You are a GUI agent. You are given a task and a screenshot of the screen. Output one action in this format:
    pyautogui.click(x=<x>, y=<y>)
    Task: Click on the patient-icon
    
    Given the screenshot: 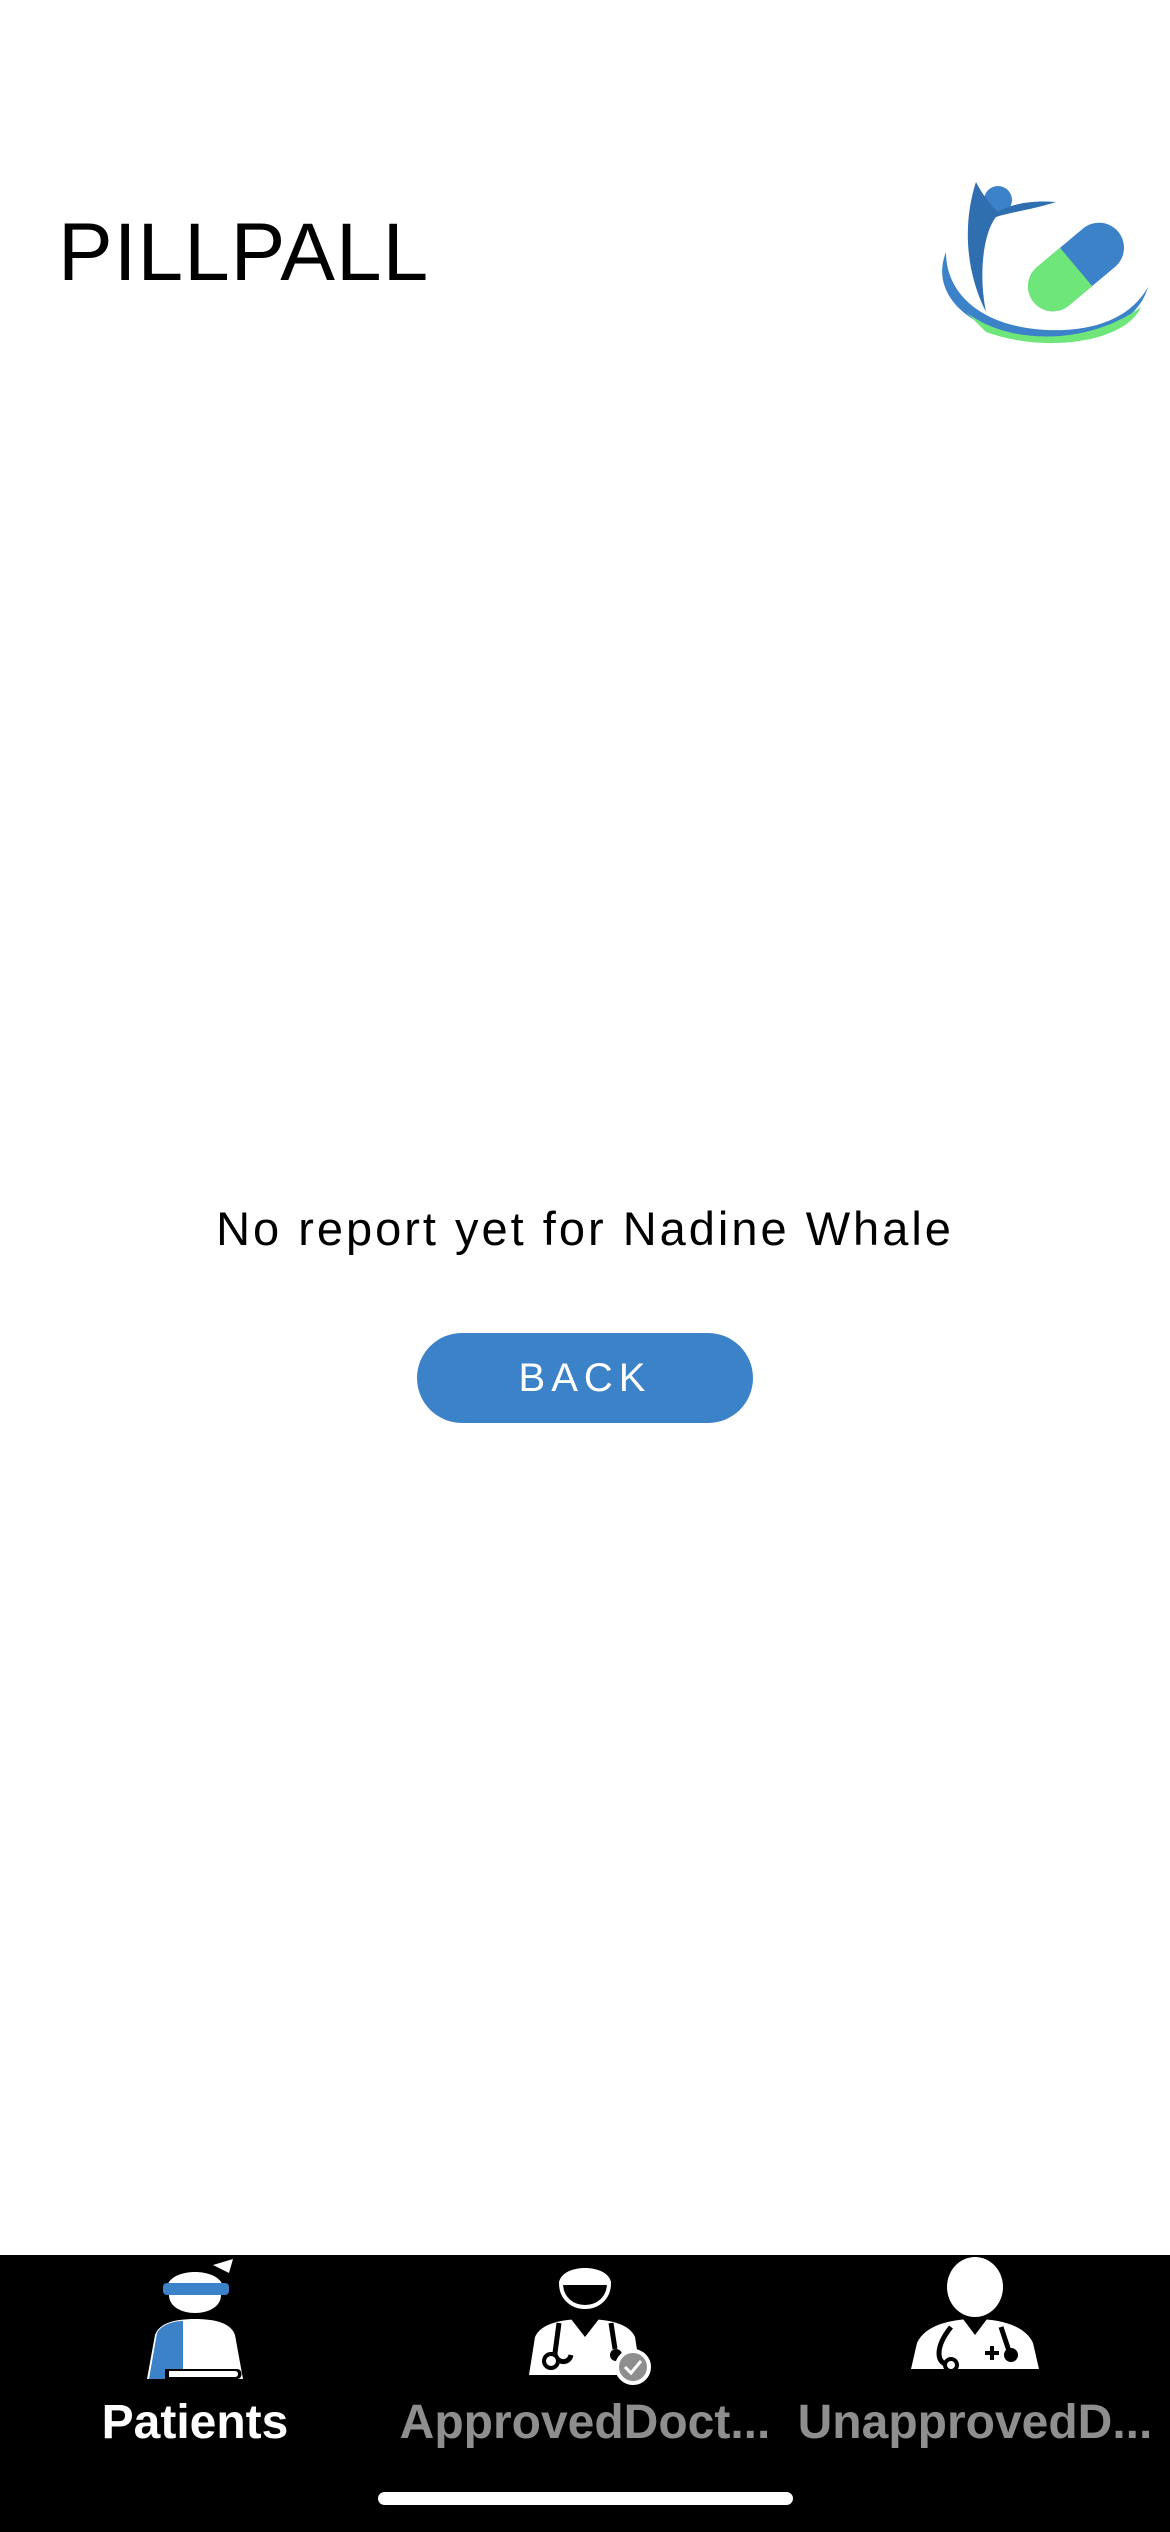 What is the action you would take?
    pyautogui.click(x=195, y=2319)
    